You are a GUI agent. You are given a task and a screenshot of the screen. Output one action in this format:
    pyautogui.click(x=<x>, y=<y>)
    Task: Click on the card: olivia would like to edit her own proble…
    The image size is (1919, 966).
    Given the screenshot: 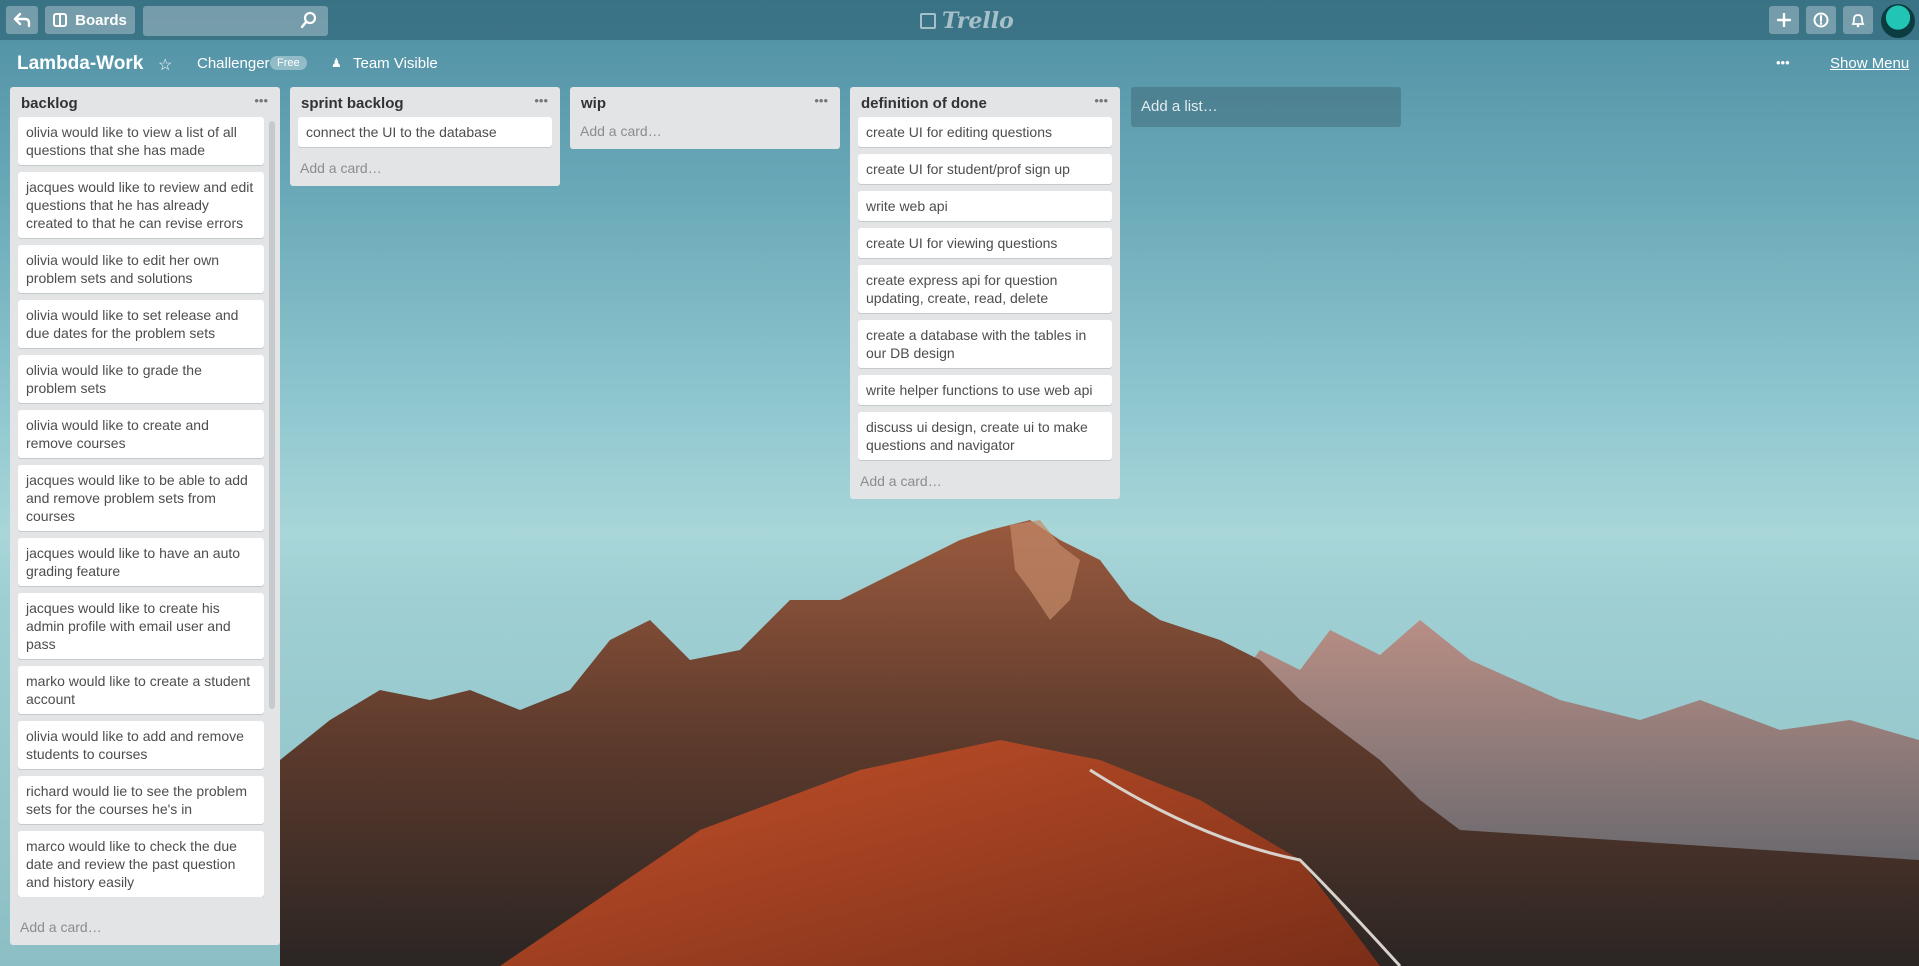 What is the action you would take?
    pyautogui.click(x=141, y=269)
    